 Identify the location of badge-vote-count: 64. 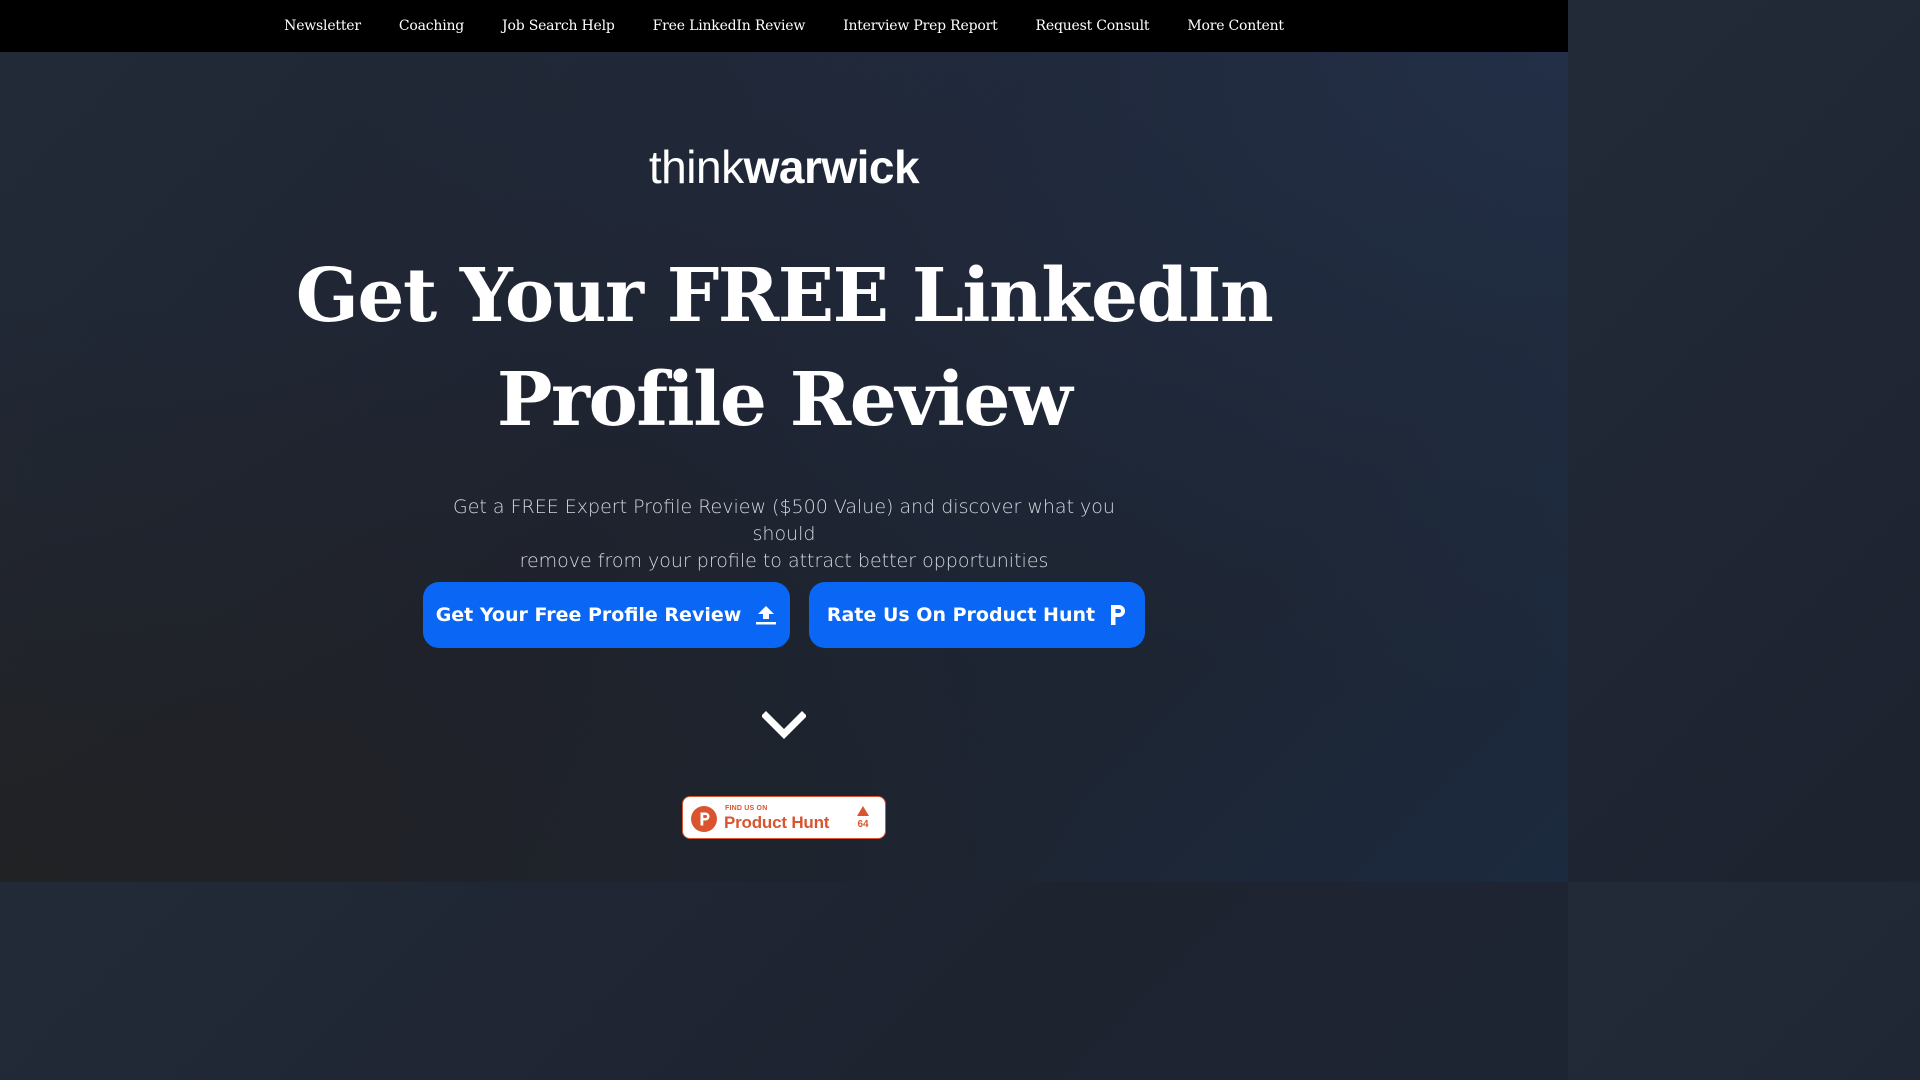
(863, 824).